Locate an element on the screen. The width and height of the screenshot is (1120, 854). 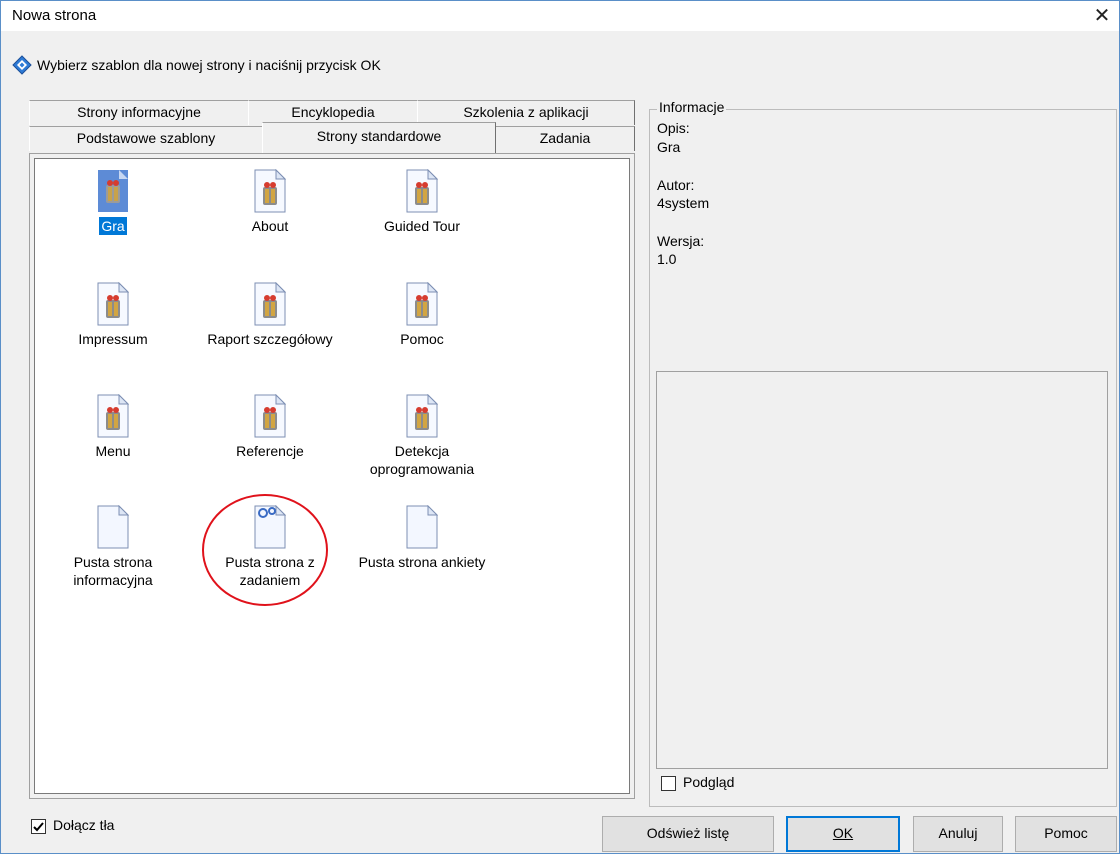
button-label: Pomoc is located at coordinates (1066, 833).